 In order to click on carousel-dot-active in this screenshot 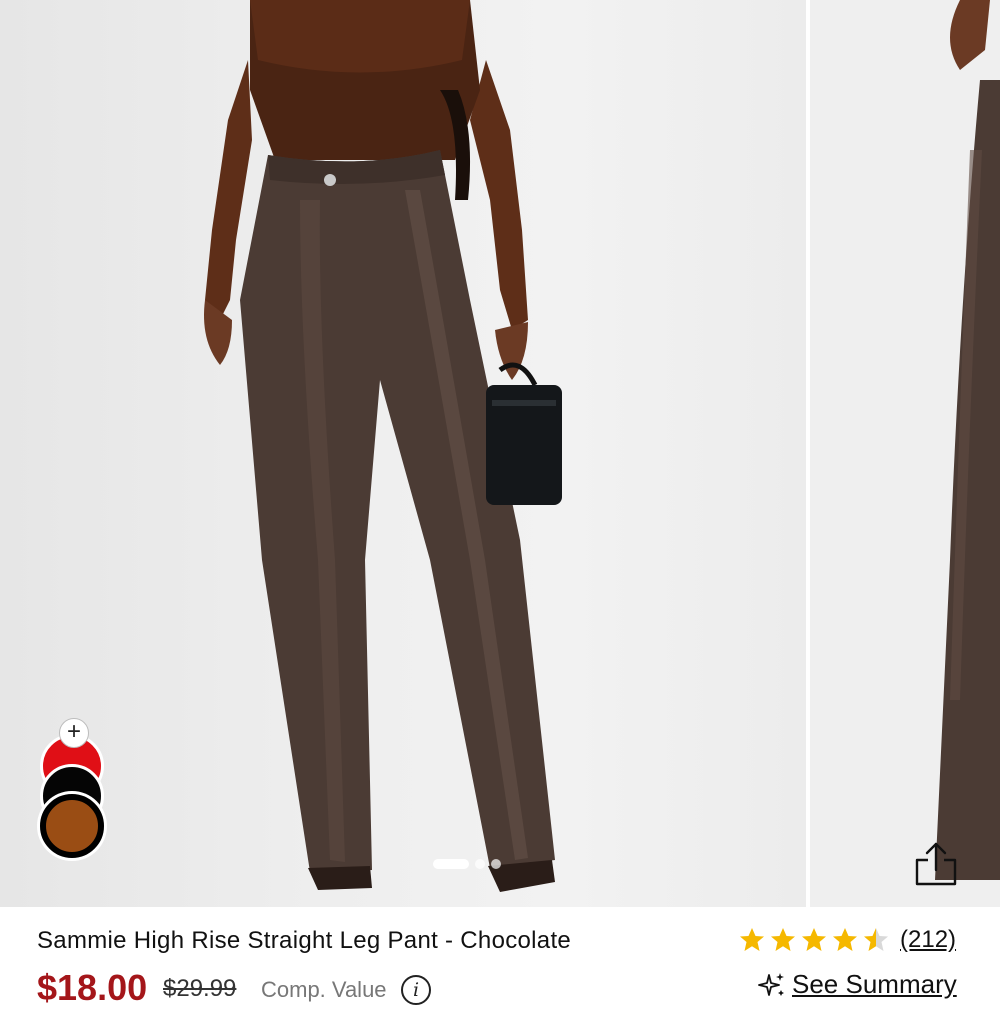, I will do `click(451, 864)`.